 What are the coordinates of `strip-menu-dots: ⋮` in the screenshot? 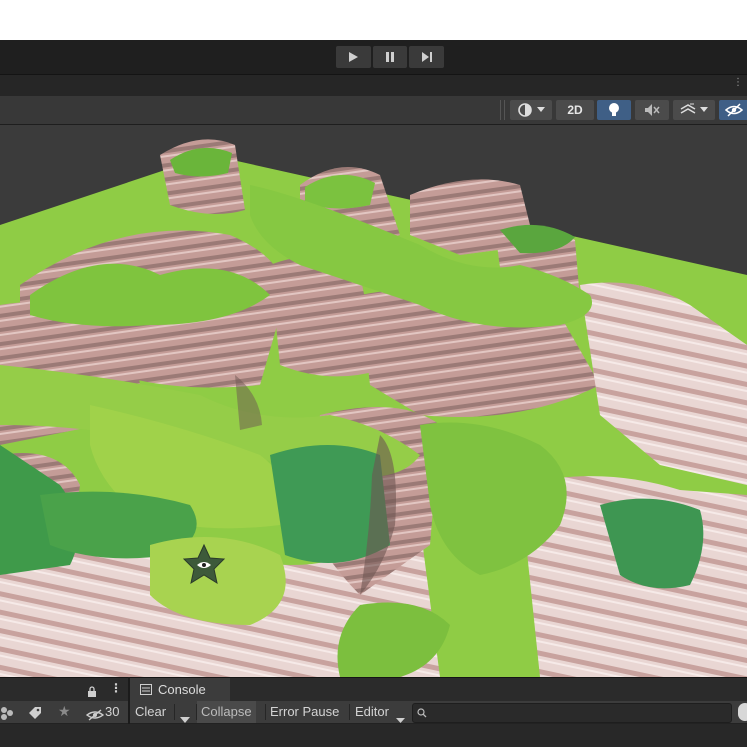 It's located at (738, 82).